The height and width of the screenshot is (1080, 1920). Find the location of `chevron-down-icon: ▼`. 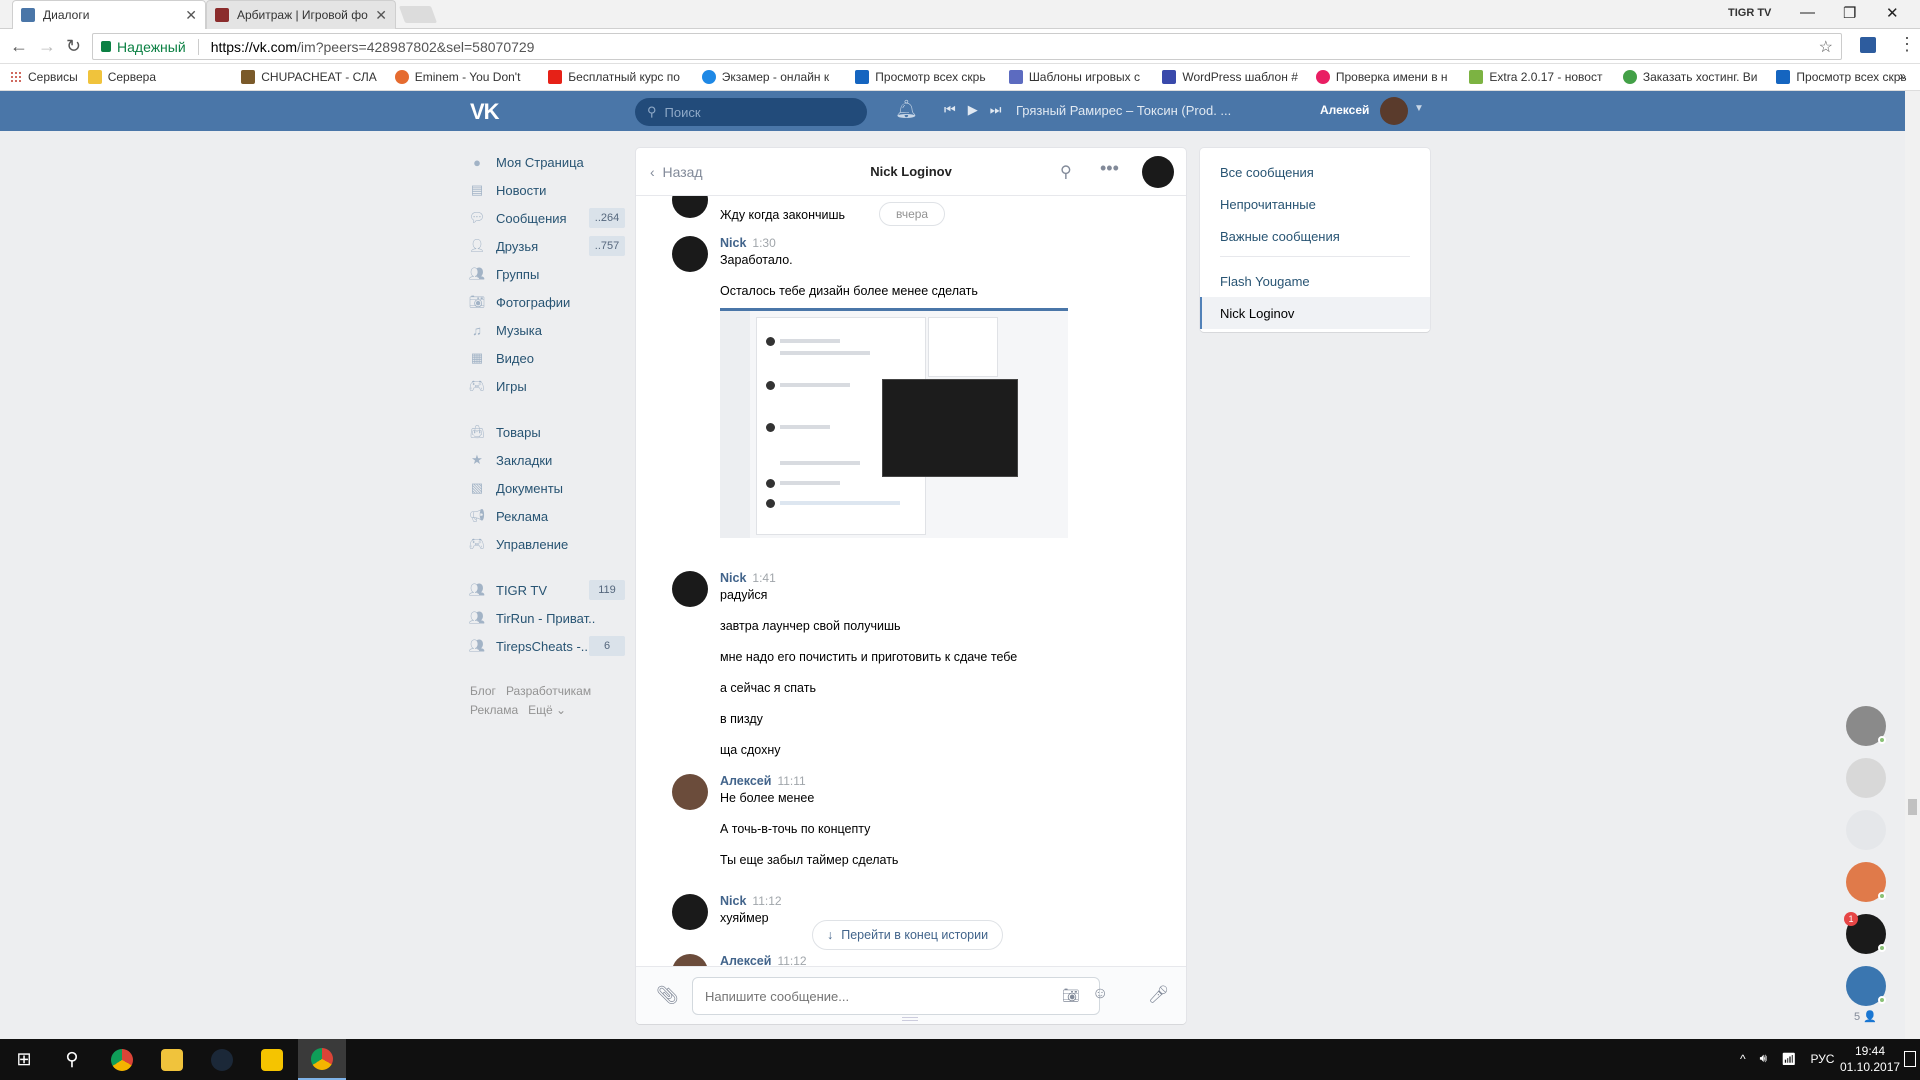

chevron-down-icon: ▼ is located at coordinates (1419, 108).